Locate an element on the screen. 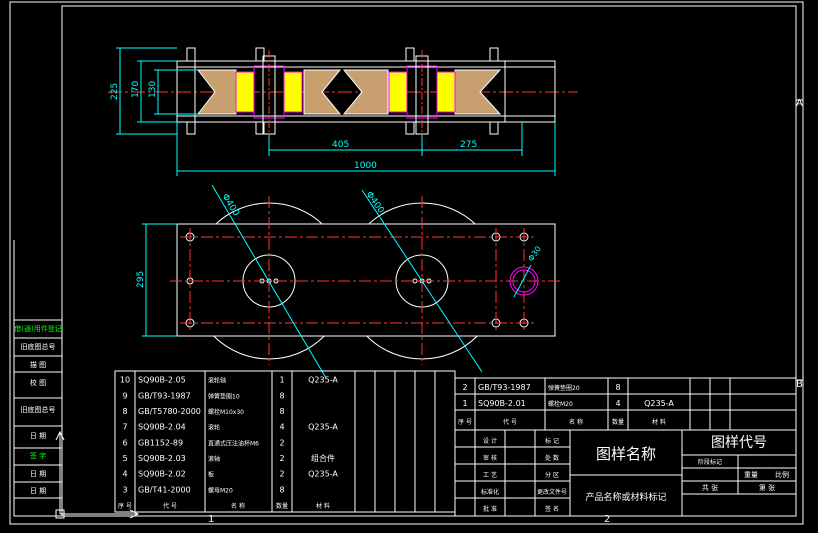 The width and height of the screenshot is (818, 533). bom-name: 滚轴 is located at coordinates (214, 459).